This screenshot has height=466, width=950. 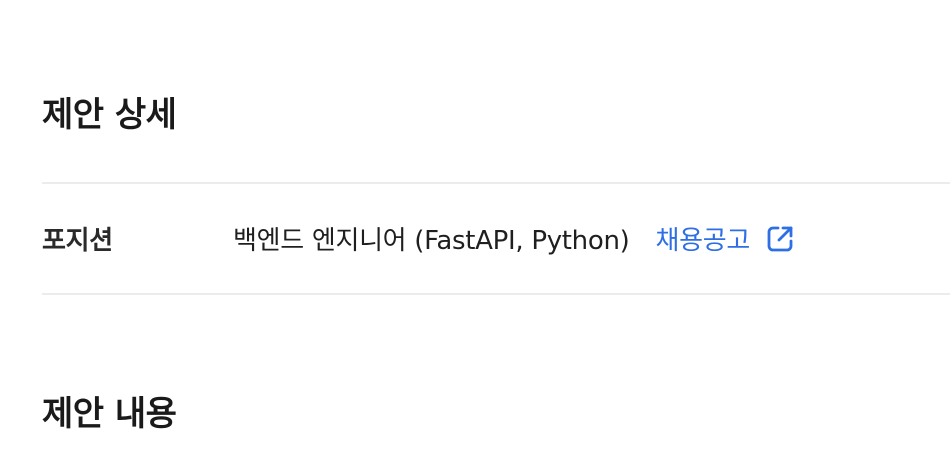 I want to click on proposal-detail-title: 제안 상세, so click(x=109, y=115).